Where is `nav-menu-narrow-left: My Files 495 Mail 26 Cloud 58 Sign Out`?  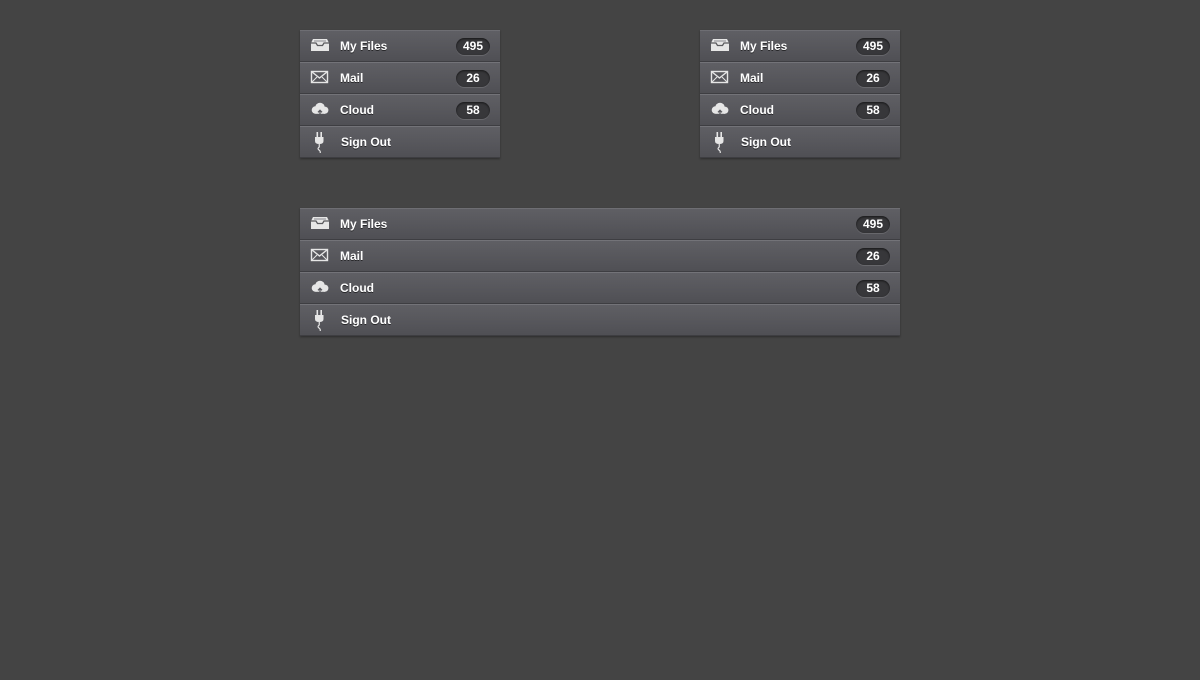 nav-menu-narrow-left: My Files 495 Mail 26 Cloud 58 Sign Out is located at coordinates (400, 94).